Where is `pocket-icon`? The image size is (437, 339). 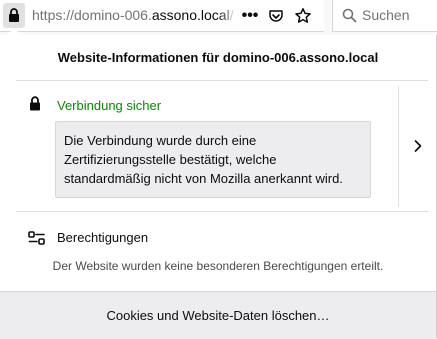
pocket-icon is located at coordinates (276, 16).